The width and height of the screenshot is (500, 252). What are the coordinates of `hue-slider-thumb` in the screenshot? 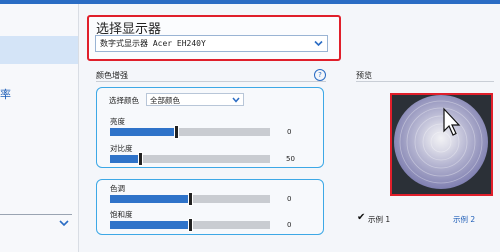 It's located at (190, 199).